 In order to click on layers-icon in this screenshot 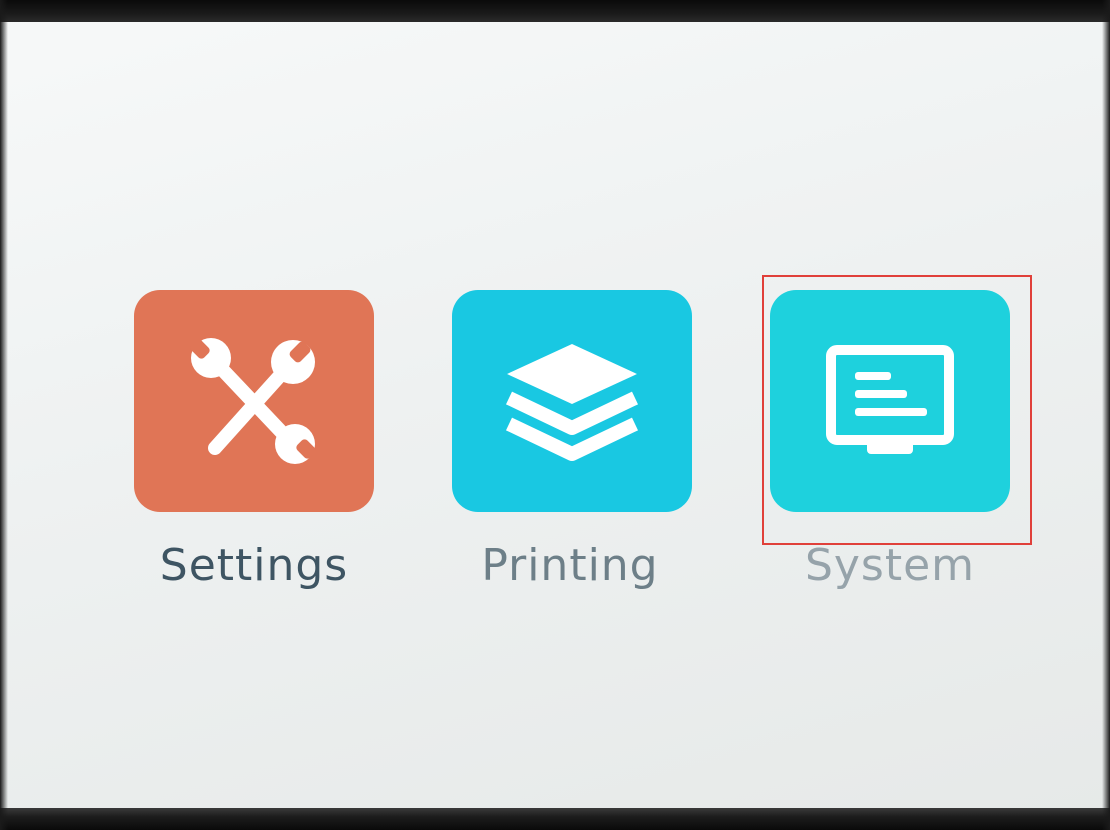, I will do `click(572, 402)`.